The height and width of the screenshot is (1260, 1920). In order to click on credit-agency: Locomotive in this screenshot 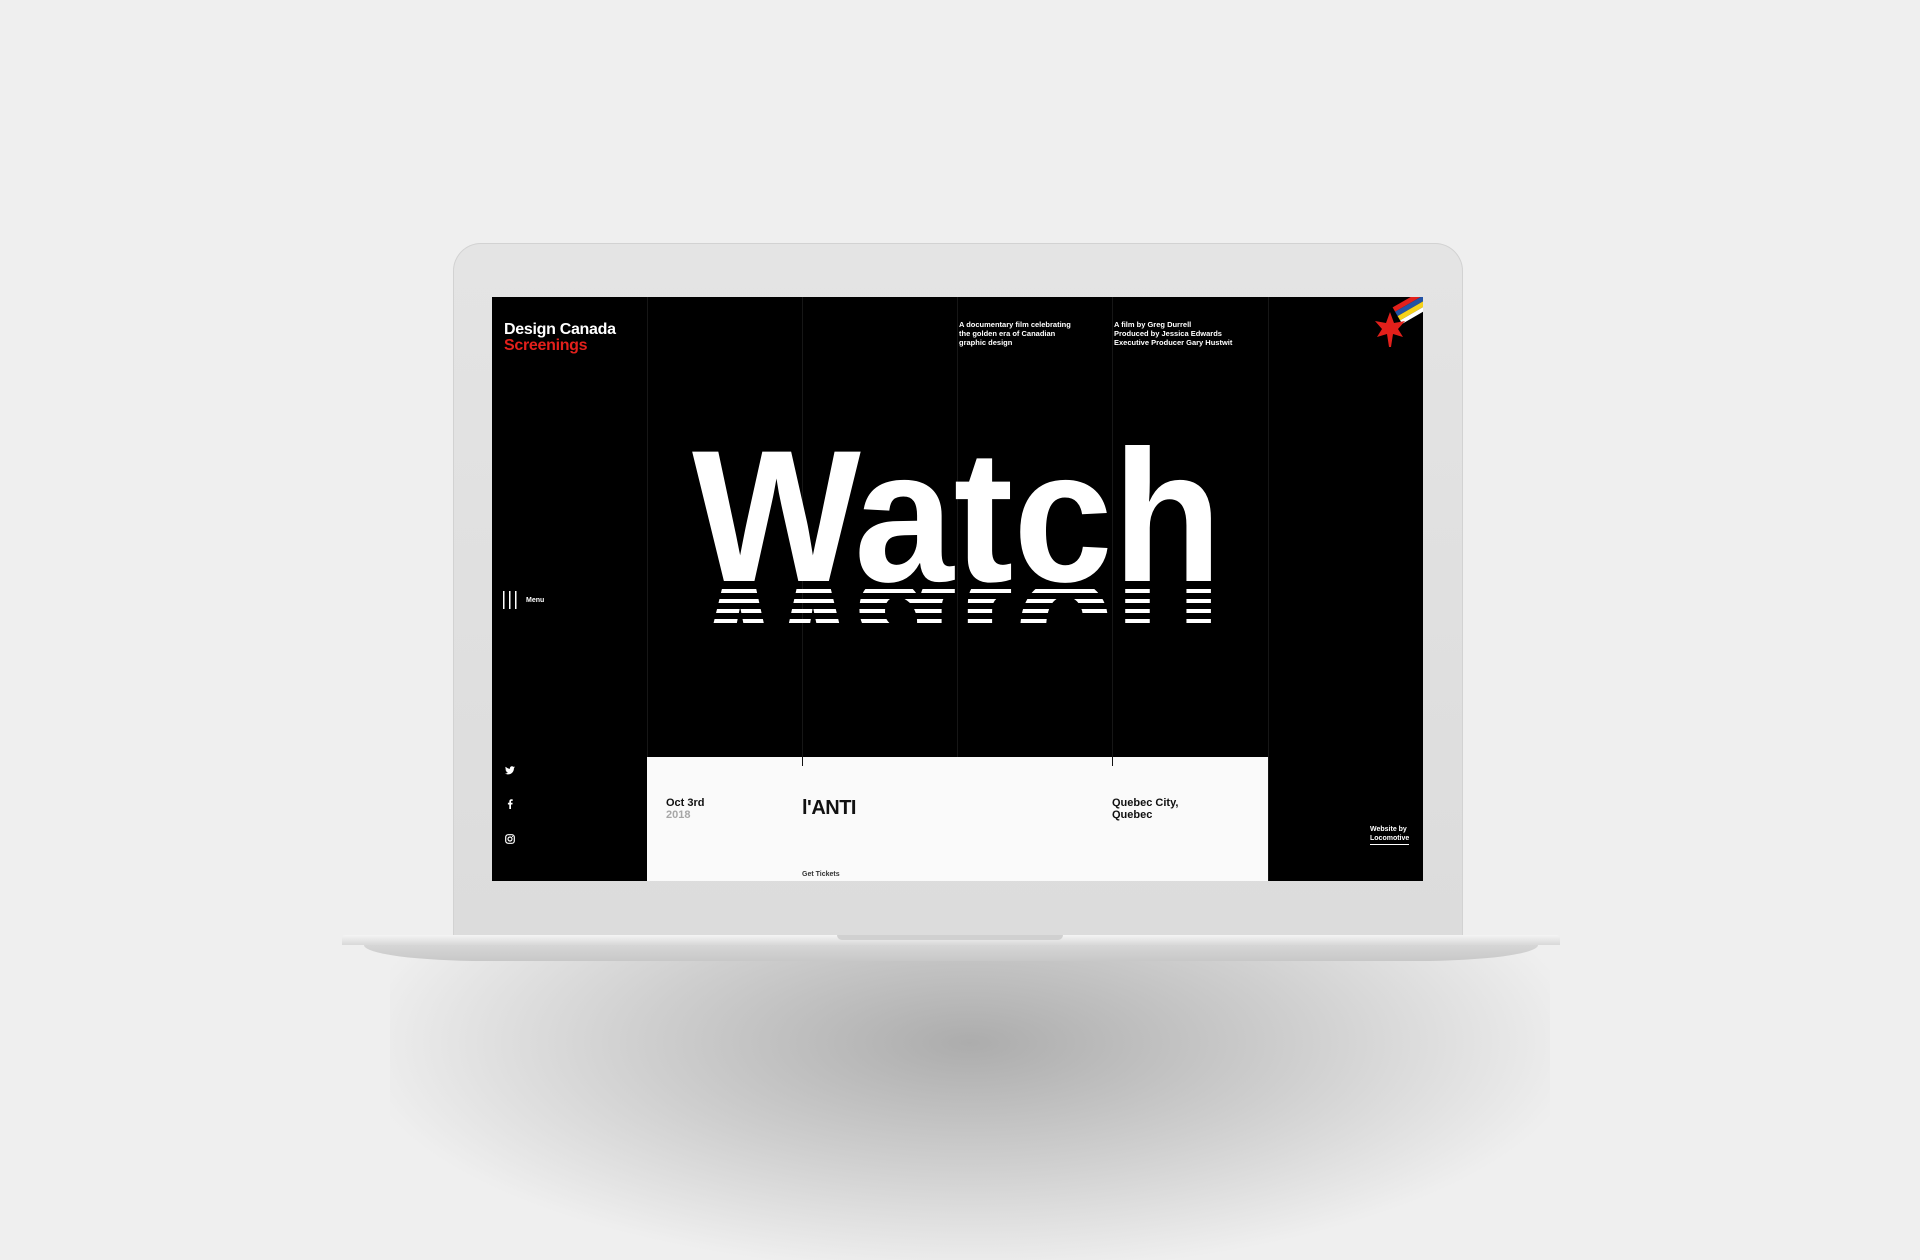, I will do `click(1390, 839)`.